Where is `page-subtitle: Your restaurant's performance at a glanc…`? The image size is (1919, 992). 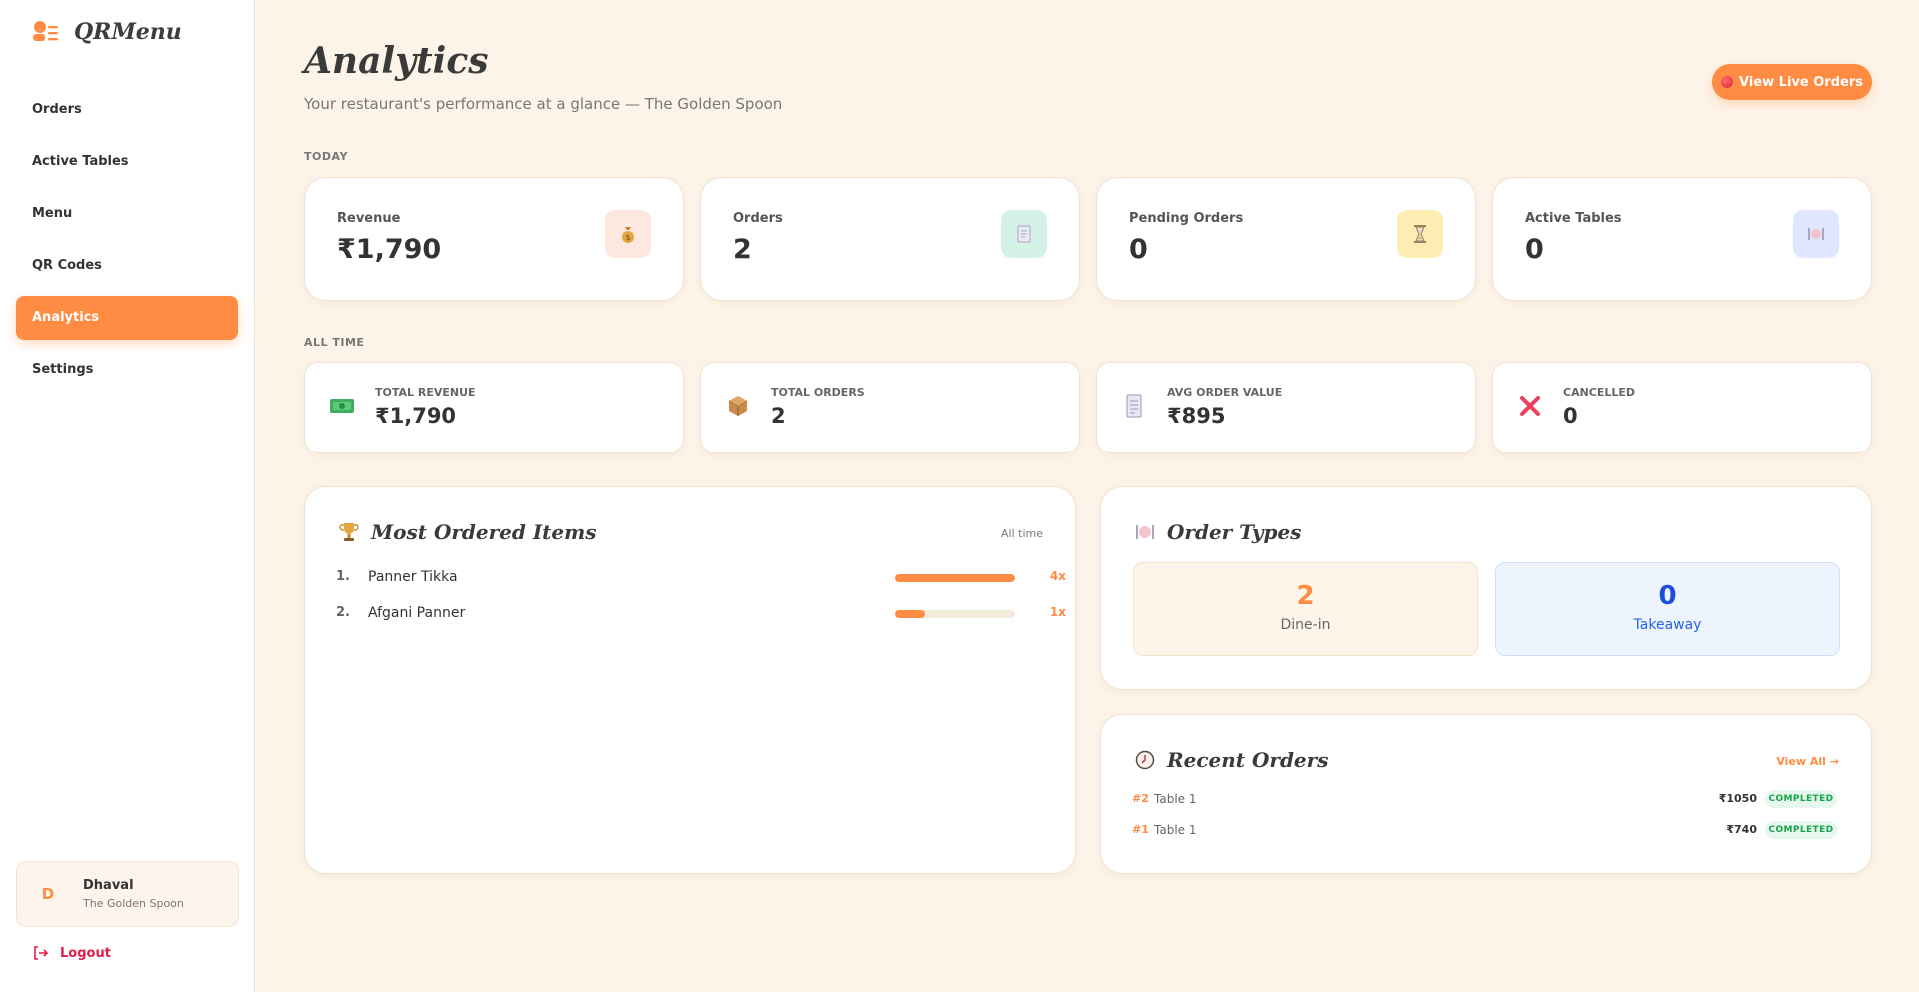 page-subtitle: Your restaurant's performance at a glanc… is located at coordinates (543, 104).